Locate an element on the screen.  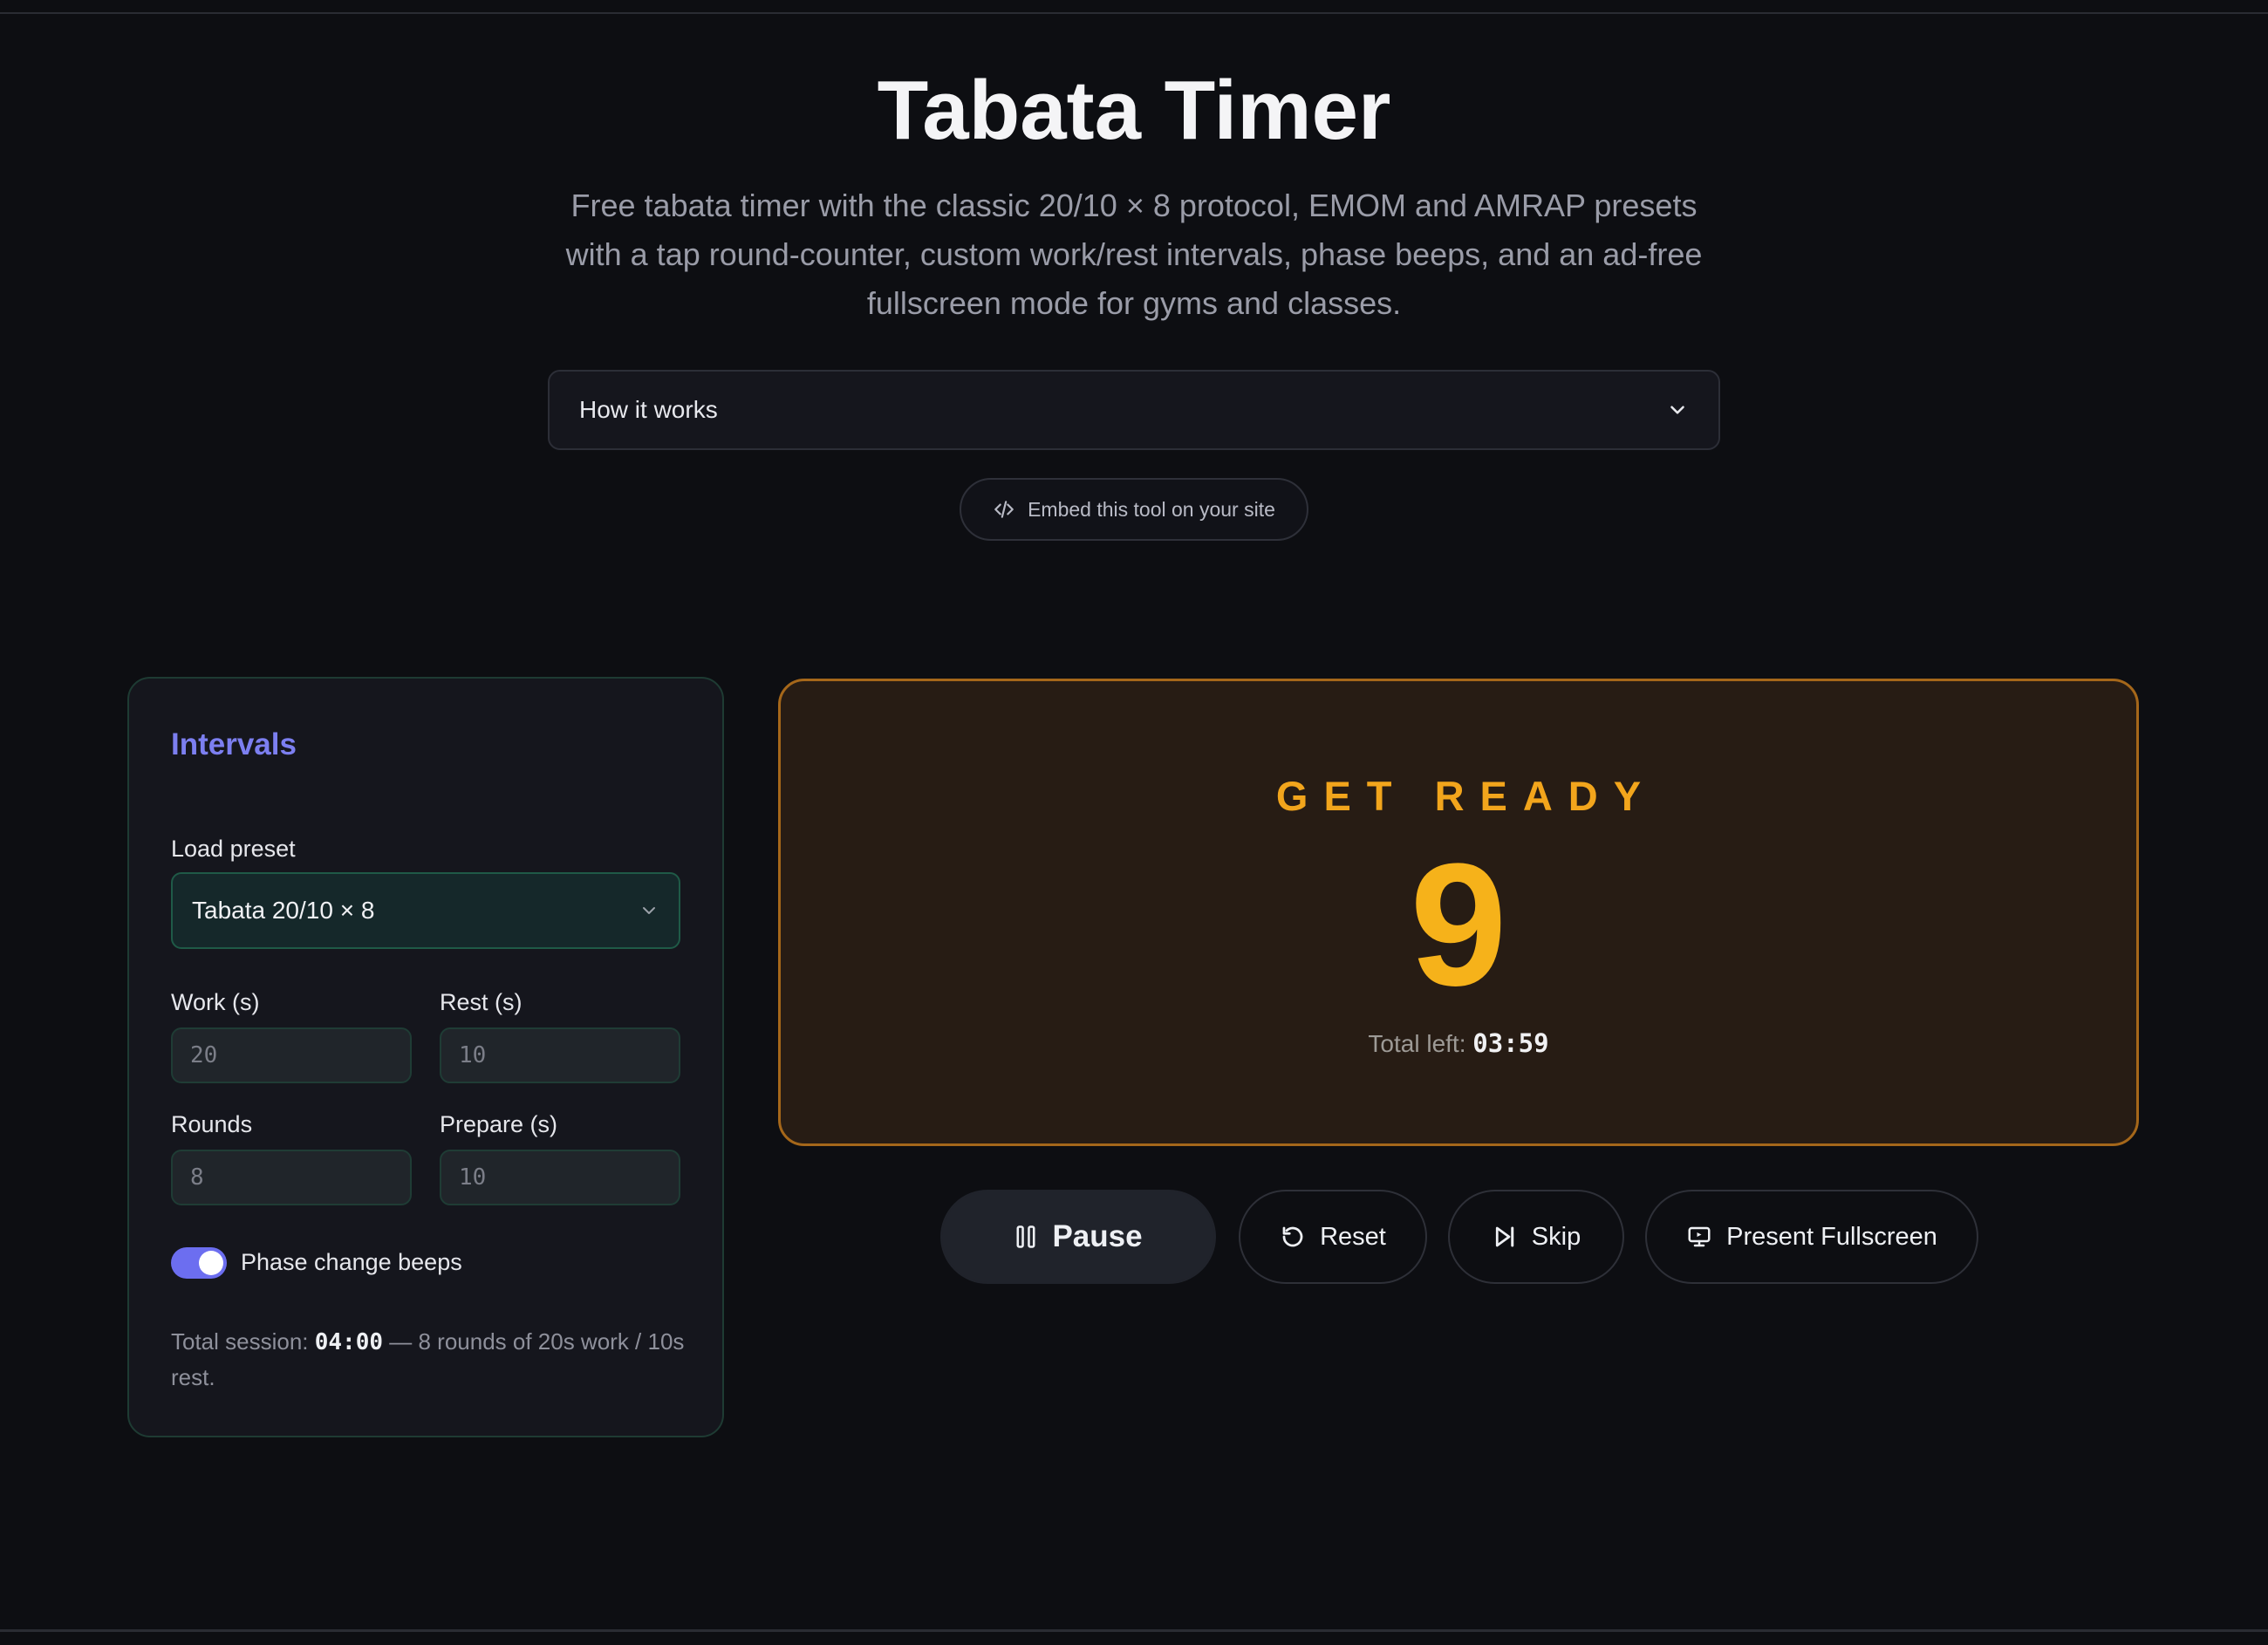
pause-icon is located at coordinates (1026, 1237).